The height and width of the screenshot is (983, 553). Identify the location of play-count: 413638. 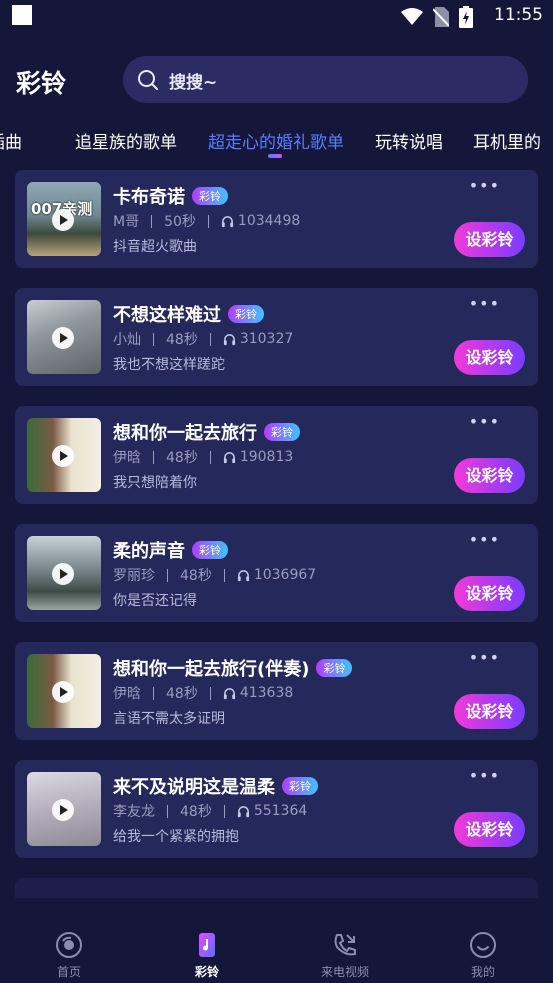
(266, 693).